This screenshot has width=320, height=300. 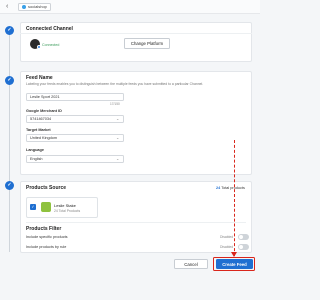 I want to click on brand-name: socialshop, so click(x=37, y=6).